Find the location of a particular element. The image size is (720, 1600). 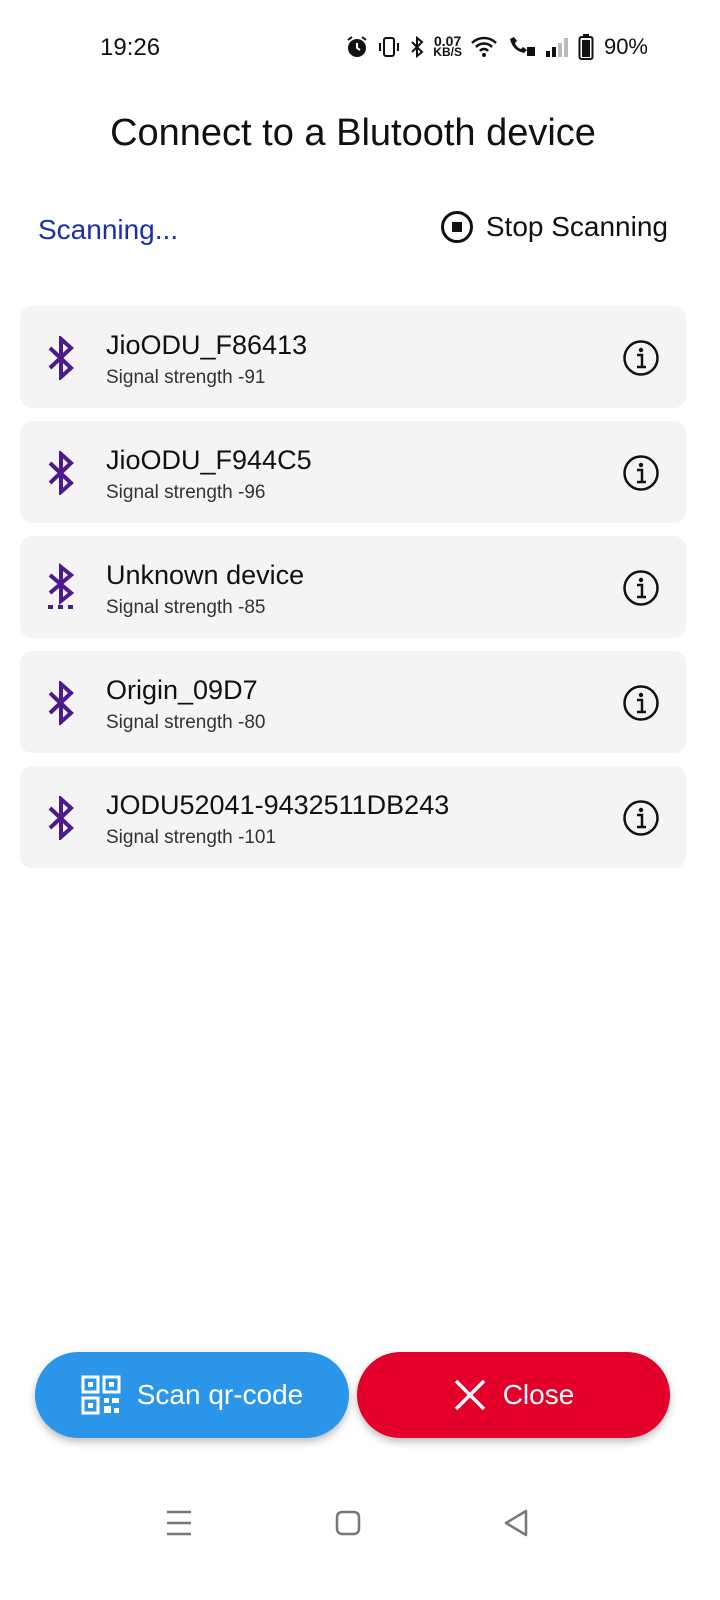

home-icon is located at coordinates (348, 1523).